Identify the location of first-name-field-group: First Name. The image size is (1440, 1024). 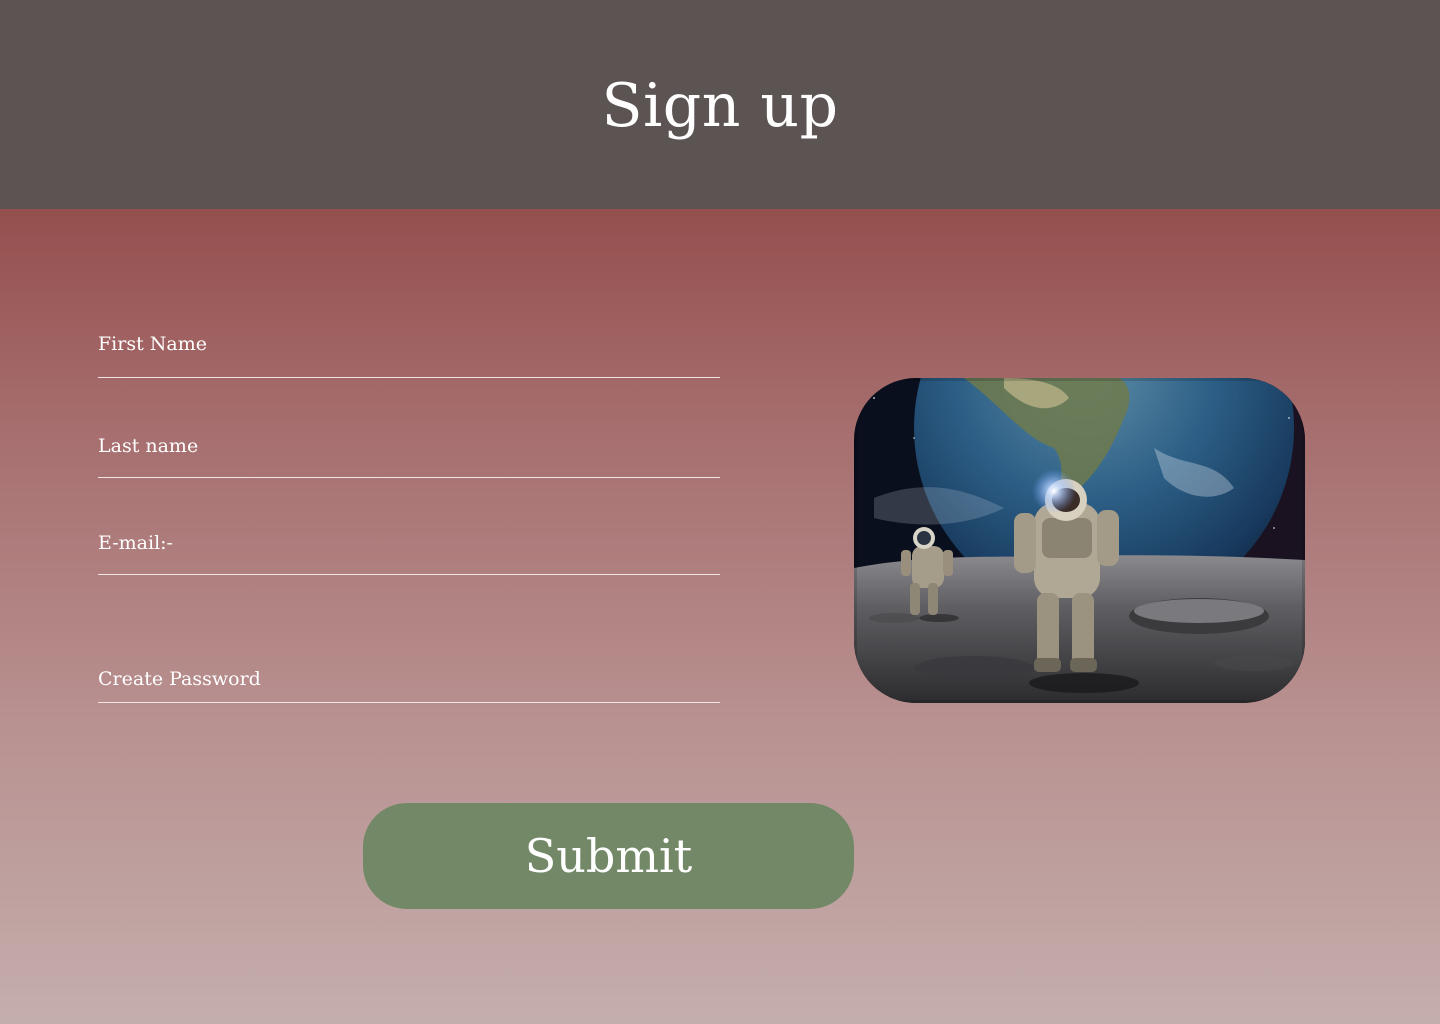
(409, 355).